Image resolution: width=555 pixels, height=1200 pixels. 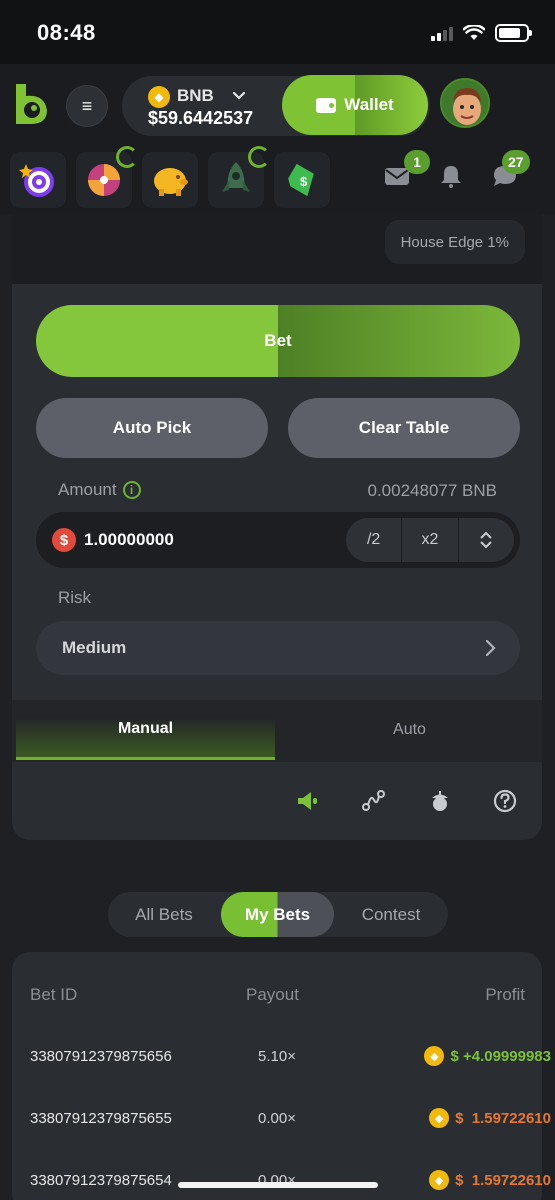 I want to click on price-tag-icon: $, so click(x=301, y=180).